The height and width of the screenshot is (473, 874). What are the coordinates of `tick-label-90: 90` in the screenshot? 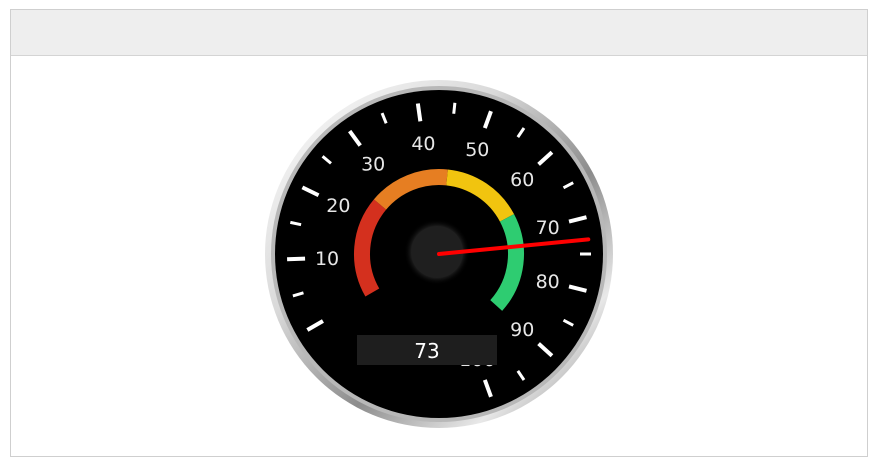 It's located at (522, 330).